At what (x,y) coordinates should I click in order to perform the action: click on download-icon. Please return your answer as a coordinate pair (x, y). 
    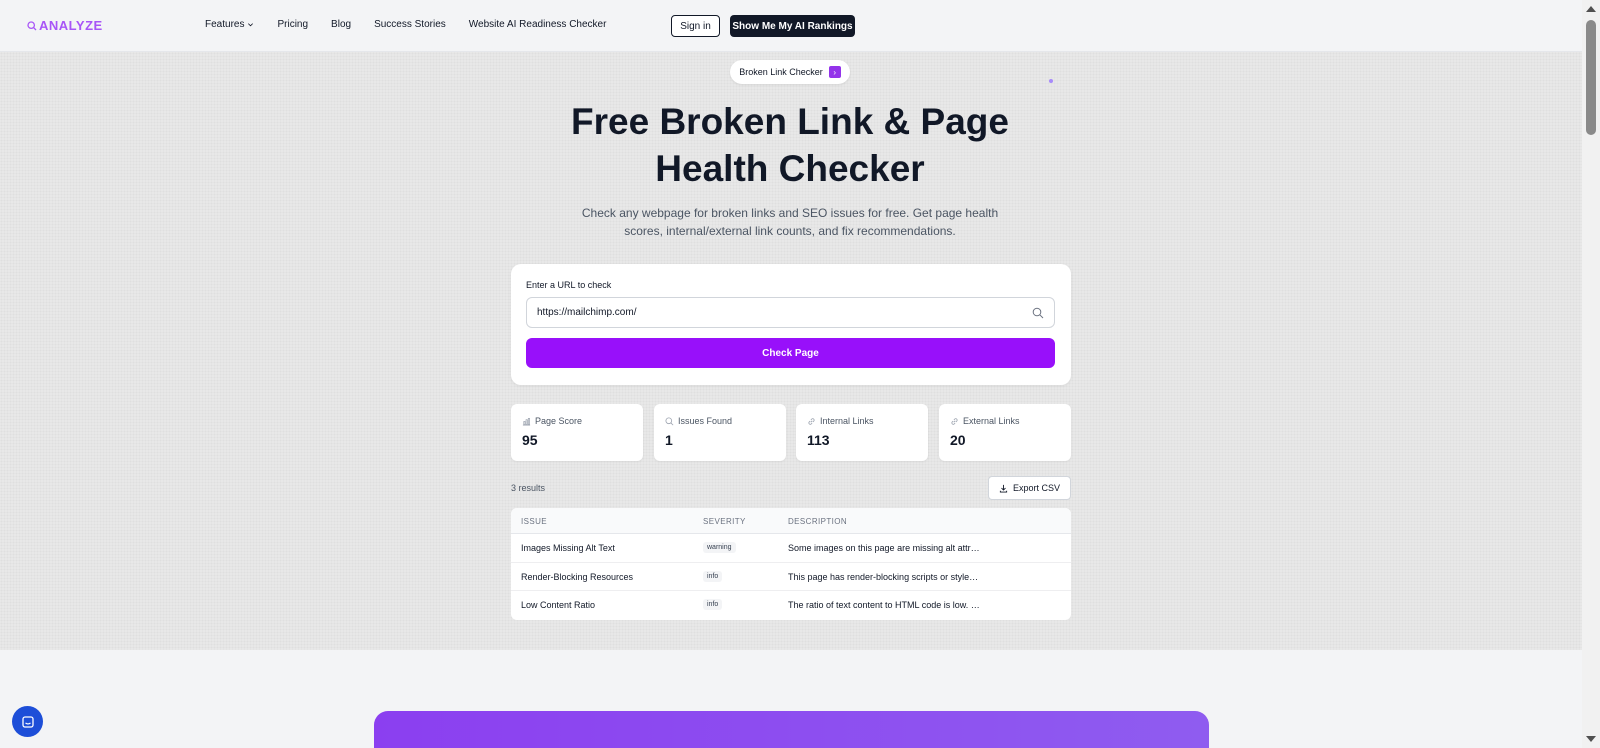
    Looking at the image, I should click on (1003, 488).